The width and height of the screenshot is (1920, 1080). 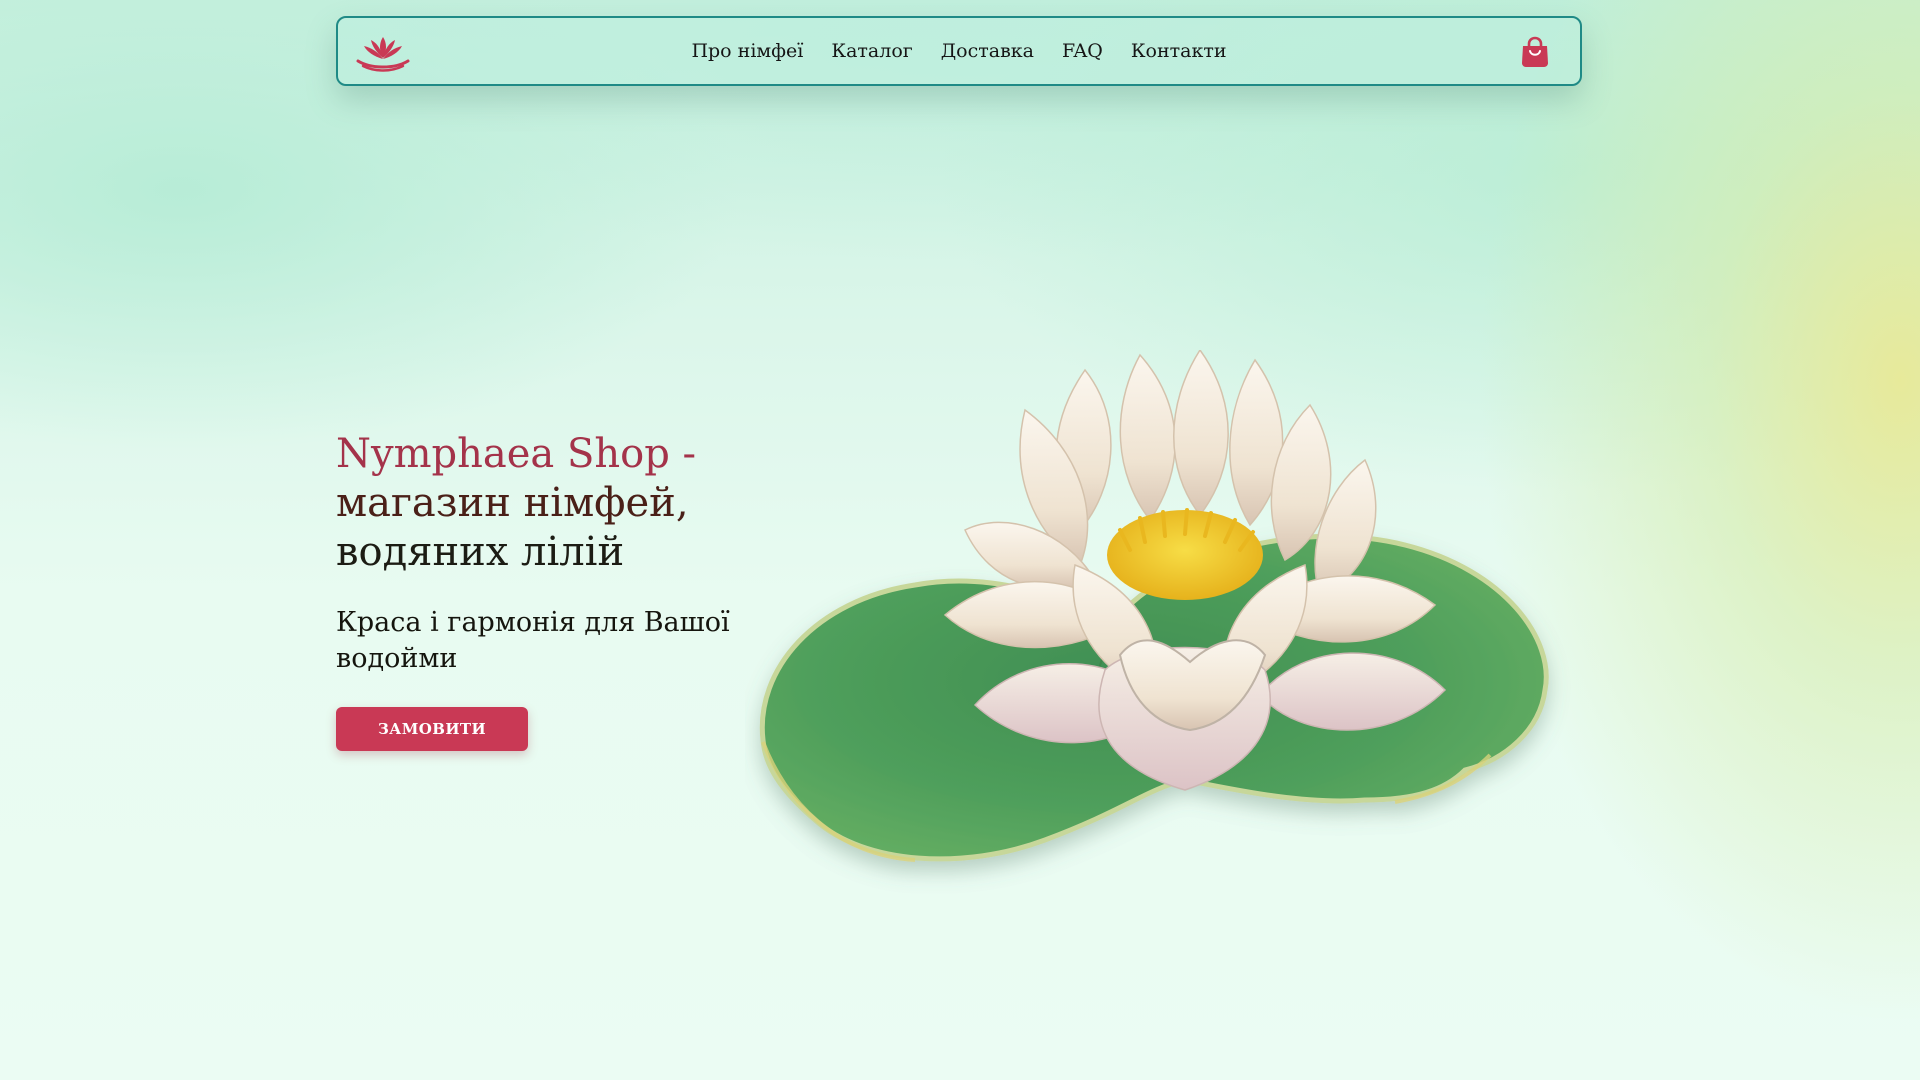 What do you see at coordinates (871, 51) in the screenshot?
I see `nav-link-catalog: Каталог` at bounding box center [871, 51].